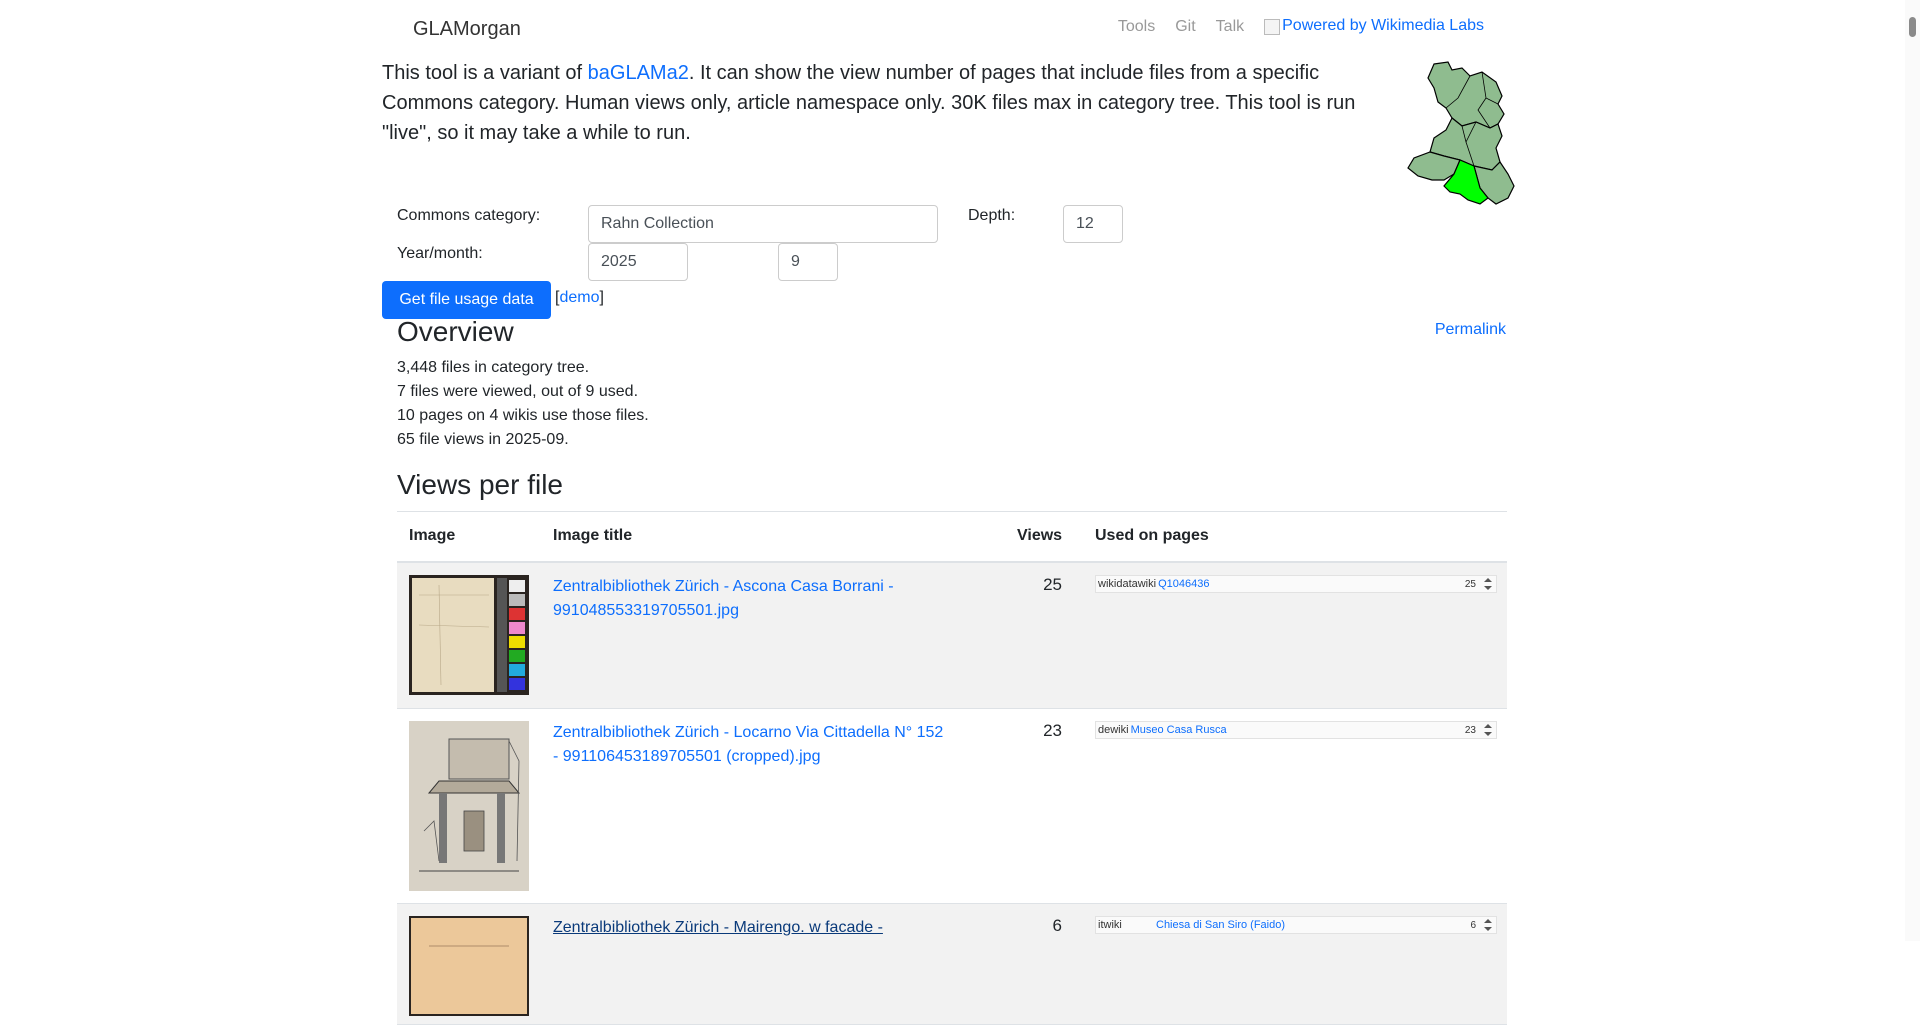 The height and width of the screenshot is (1025, 1920). I want to click on stat-files-viewed: 7 files were viewed, out of 9 used., so click(518, 391).